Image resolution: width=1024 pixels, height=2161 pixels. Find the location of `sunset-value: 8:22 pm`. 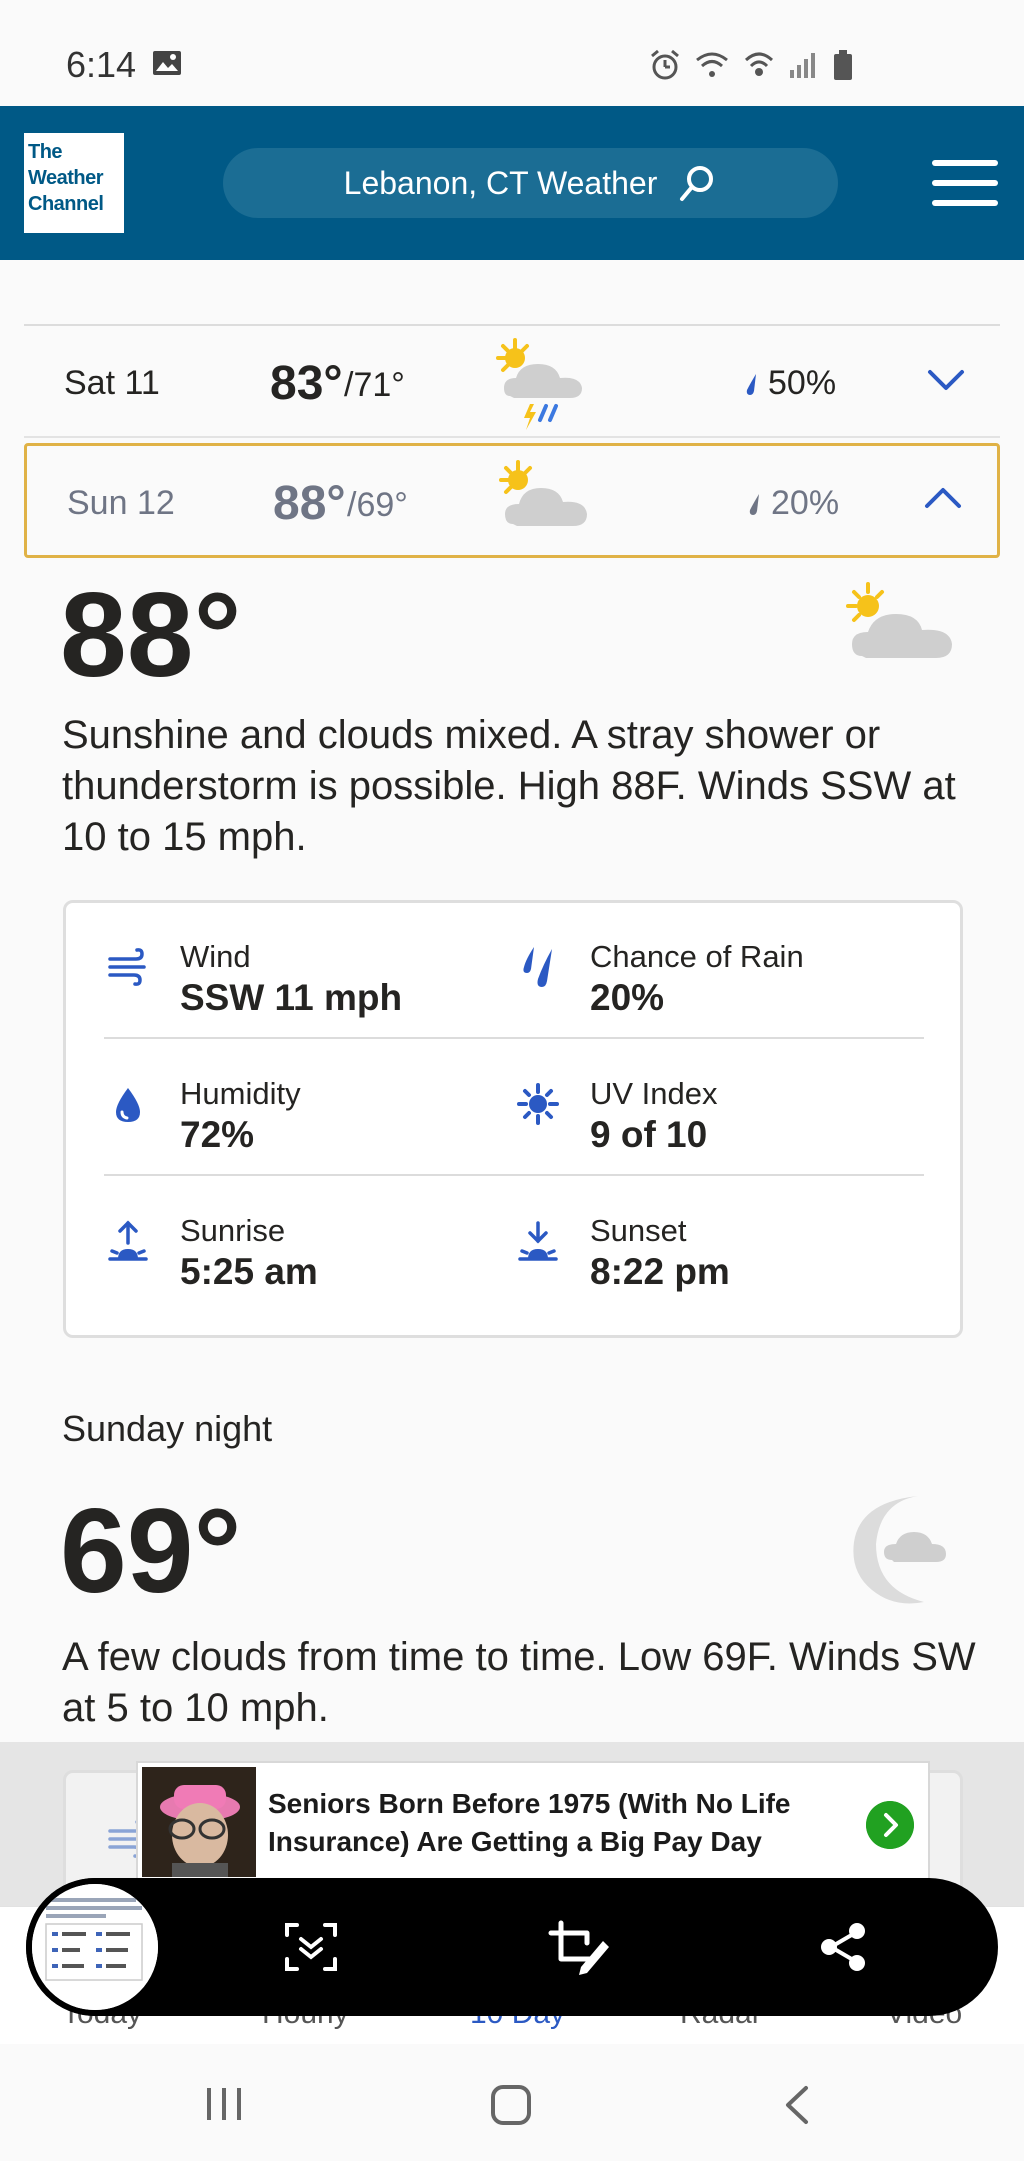

sunset-value: 8:22 pm is located at coordinates (660, 1271).